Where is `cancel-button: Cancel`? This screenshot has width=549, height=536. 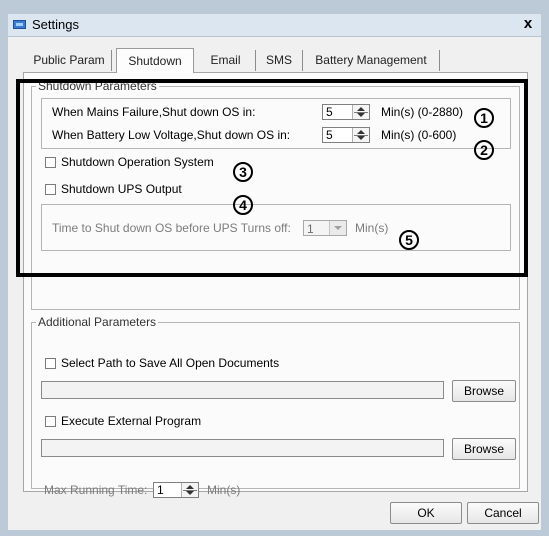
cancel-button: Cancel is located at coordinates (503, 513).